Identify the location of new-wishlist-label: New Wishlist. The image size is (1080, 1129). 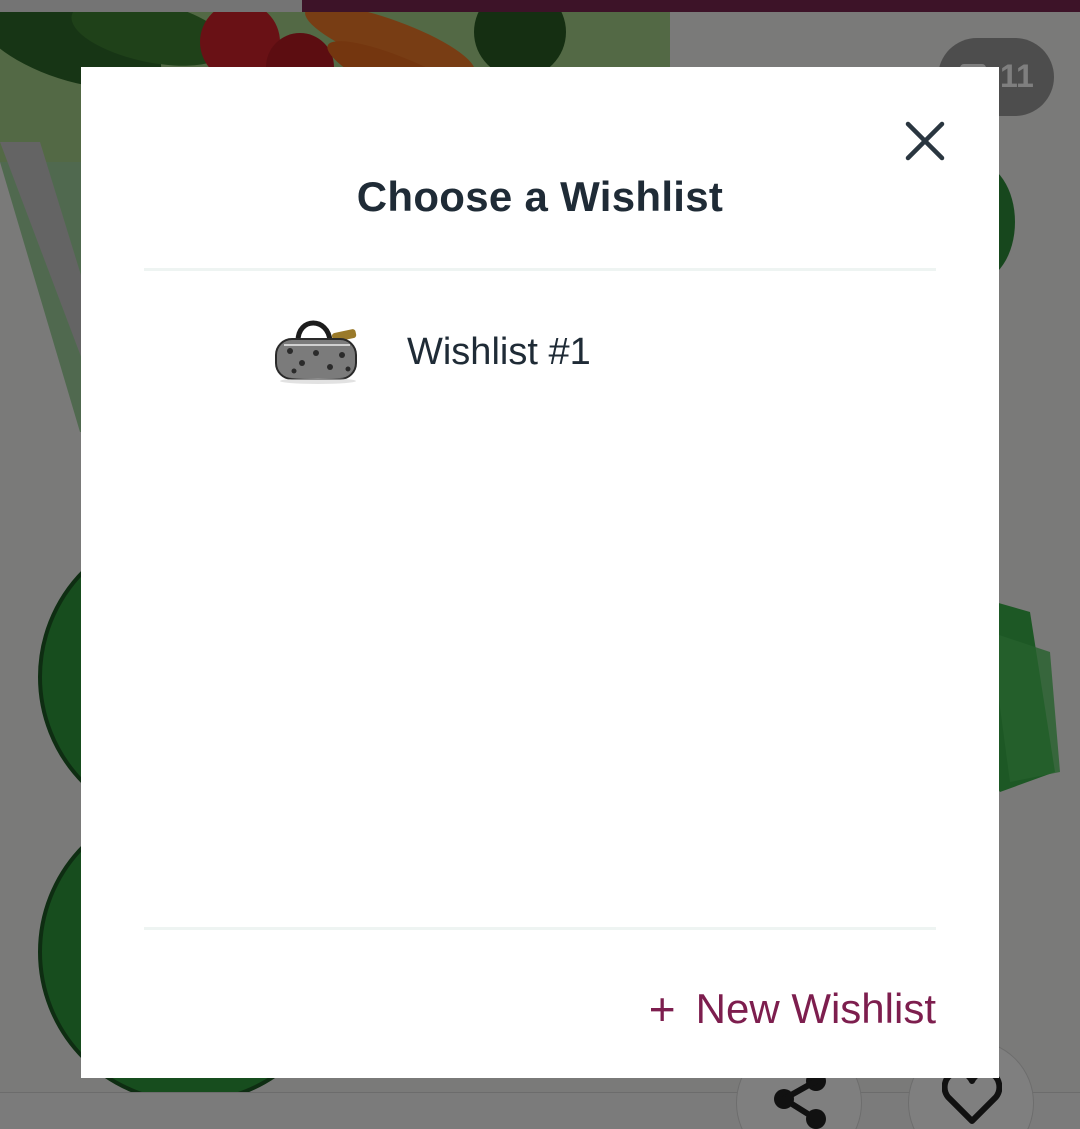
(815, 1008).